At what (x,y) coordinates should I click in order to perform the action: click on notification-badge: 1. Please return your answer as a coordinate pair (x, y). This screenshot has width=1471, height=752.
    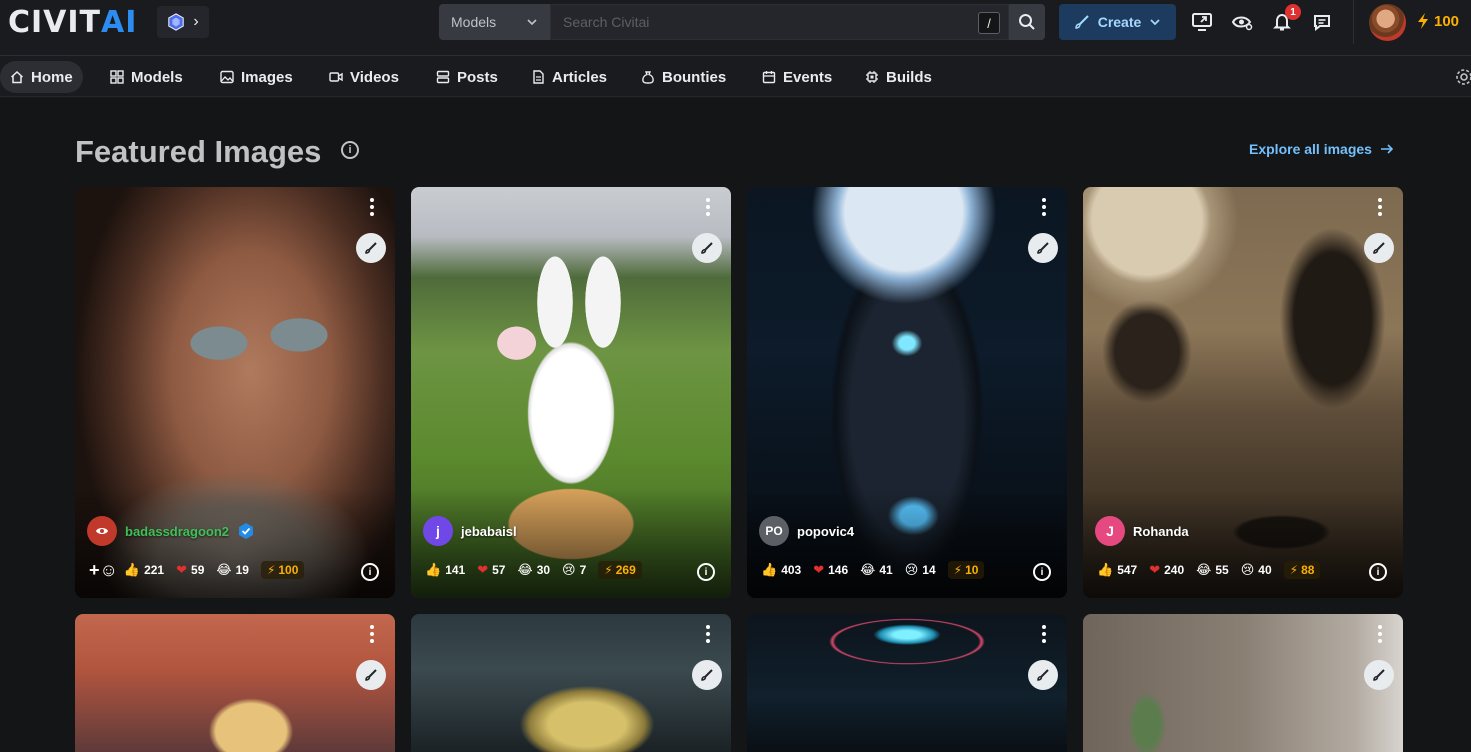
    Looking at the image, I should click on (1293, 12).